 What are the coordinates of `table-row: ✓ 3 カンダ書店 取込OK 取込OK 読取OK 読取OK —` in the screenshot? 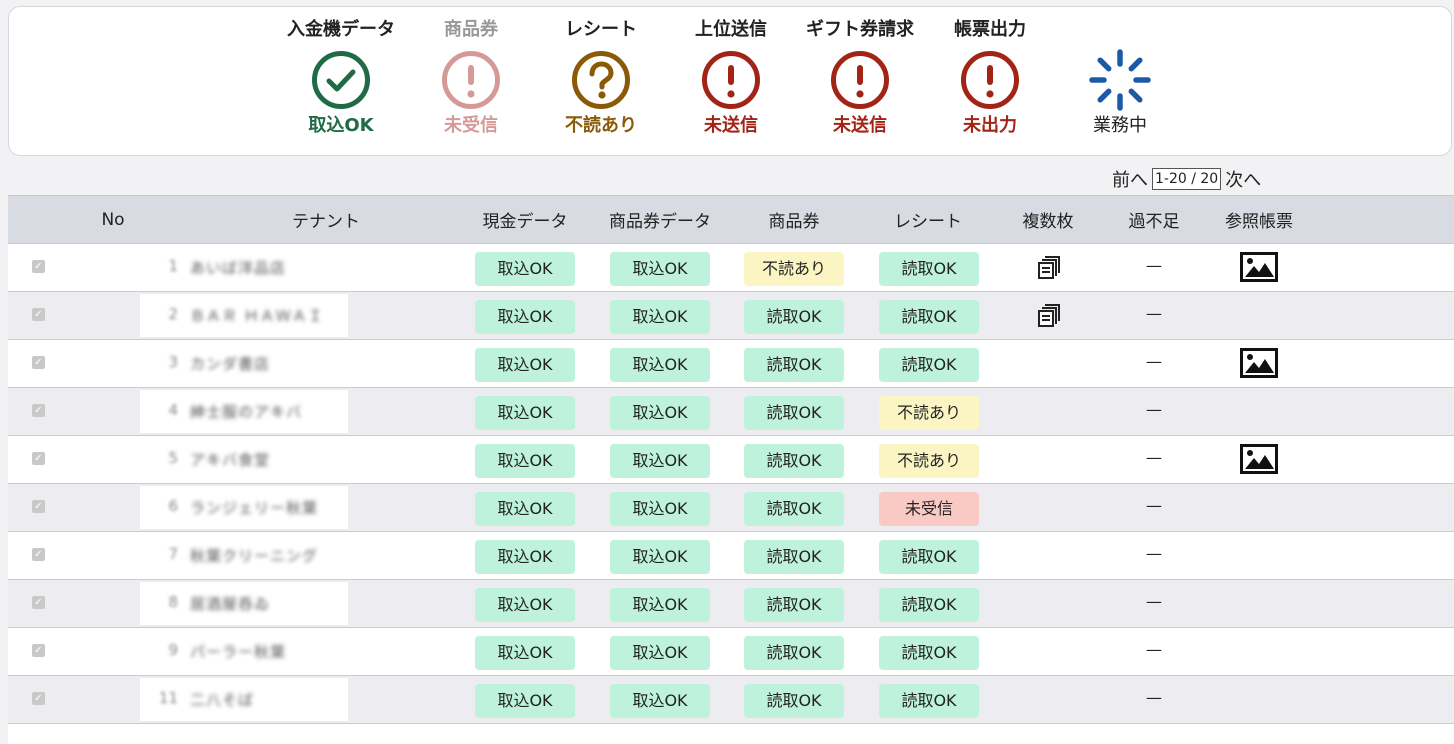 It's located at (731, 363).